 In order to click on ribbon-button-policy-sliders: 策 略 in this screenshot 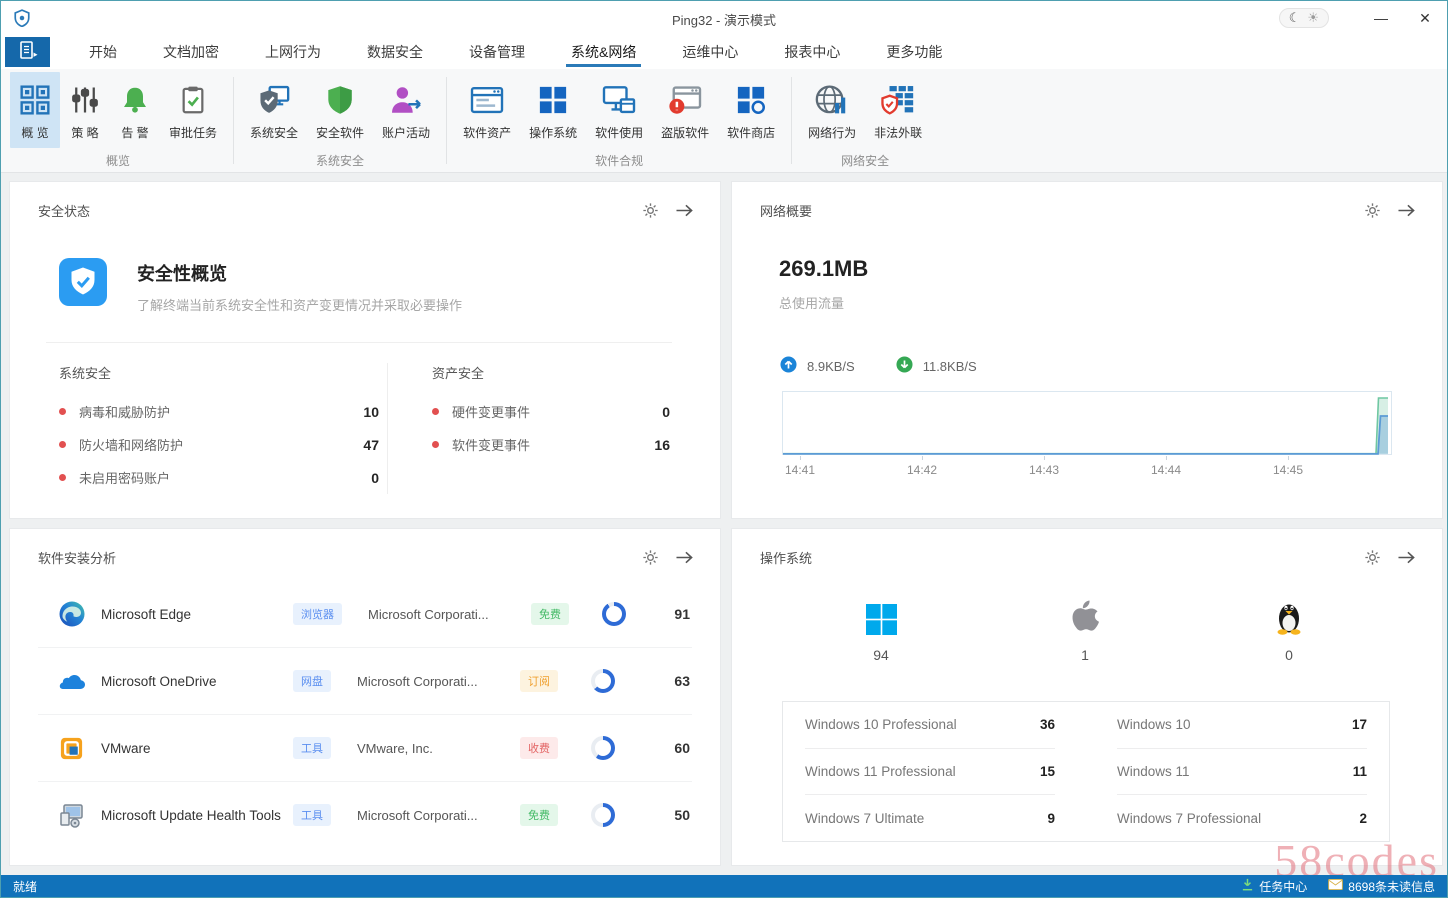, I will do `click(85, 110)`.